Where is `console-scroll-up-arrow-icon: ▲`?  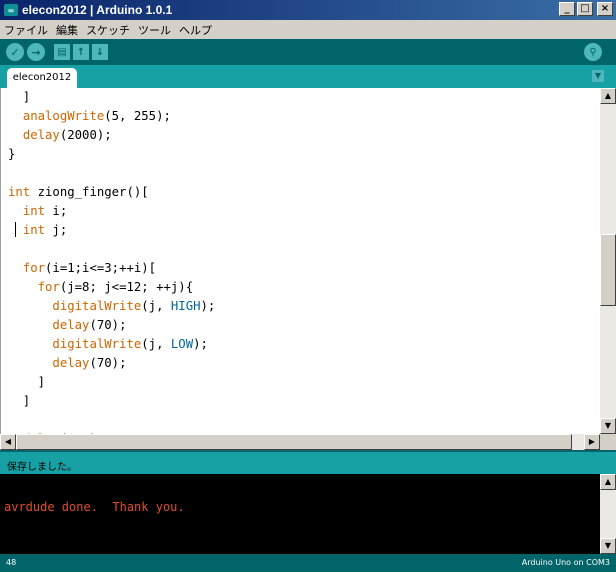
console-scroll-up-arrow-icon: ▲ is located at coordinates (608, 482).